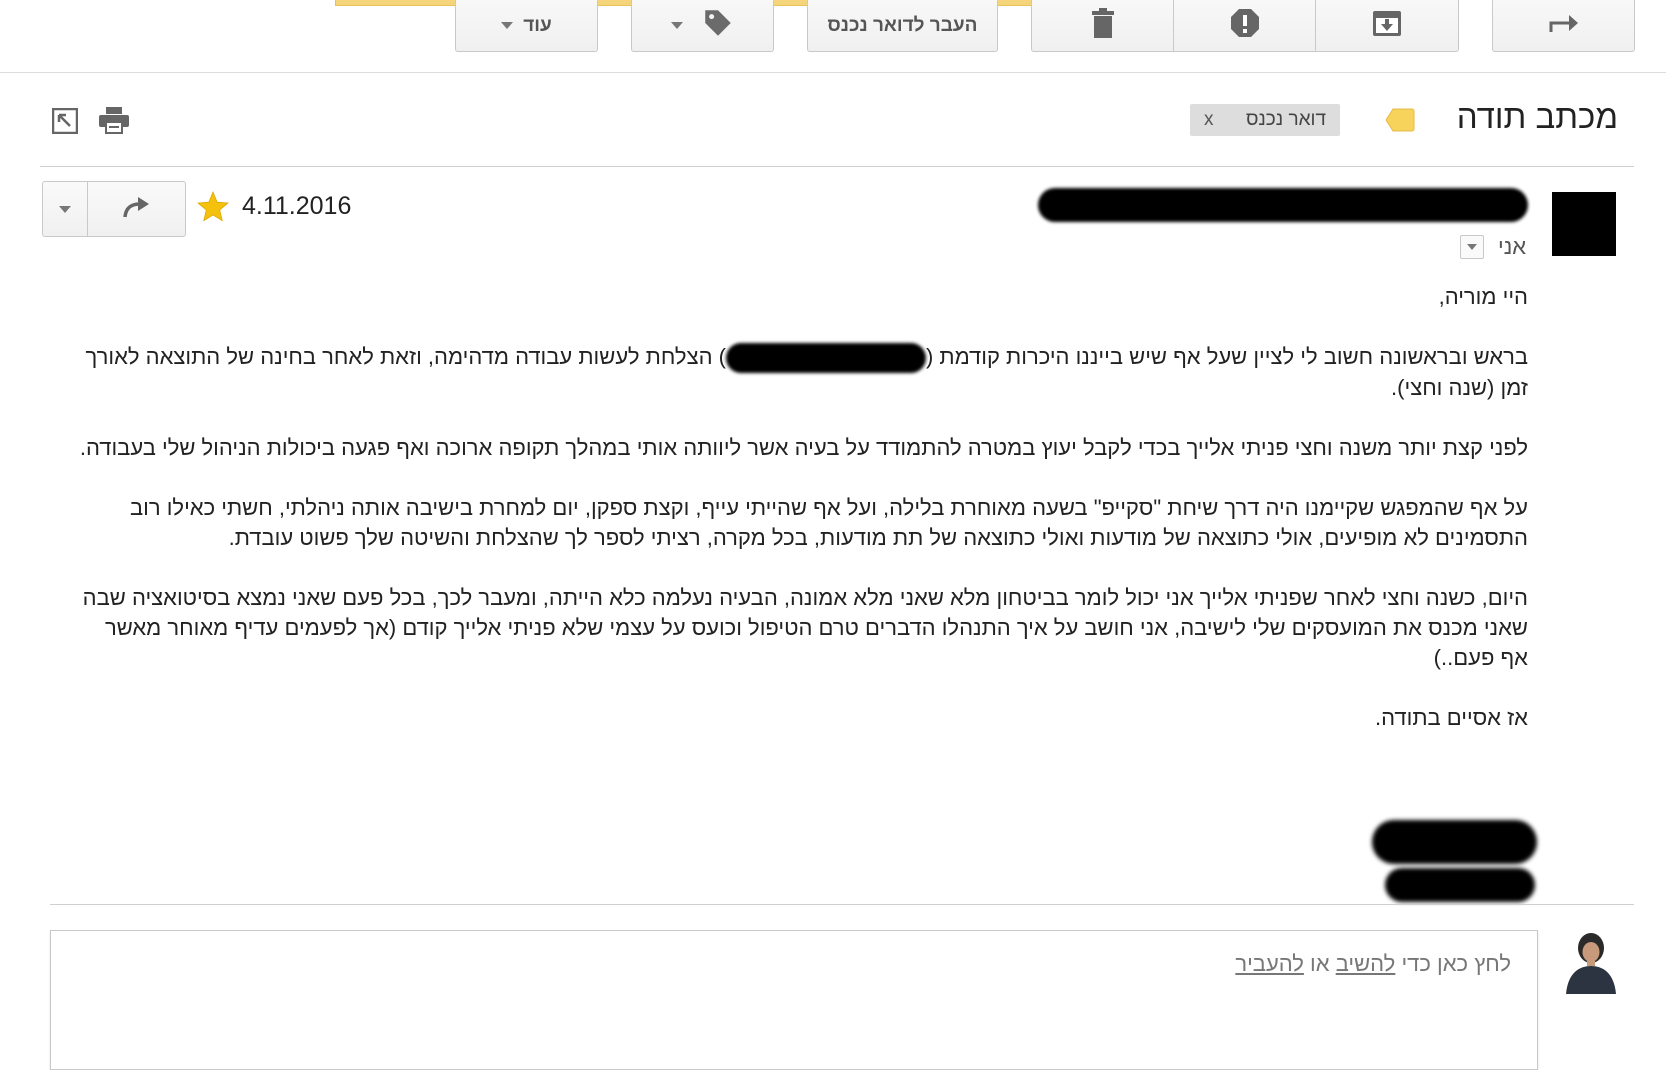 Image resolution: width=1666 pixels, height=1070 pixels. I want to click on reply-button-group, so click(114, 209).